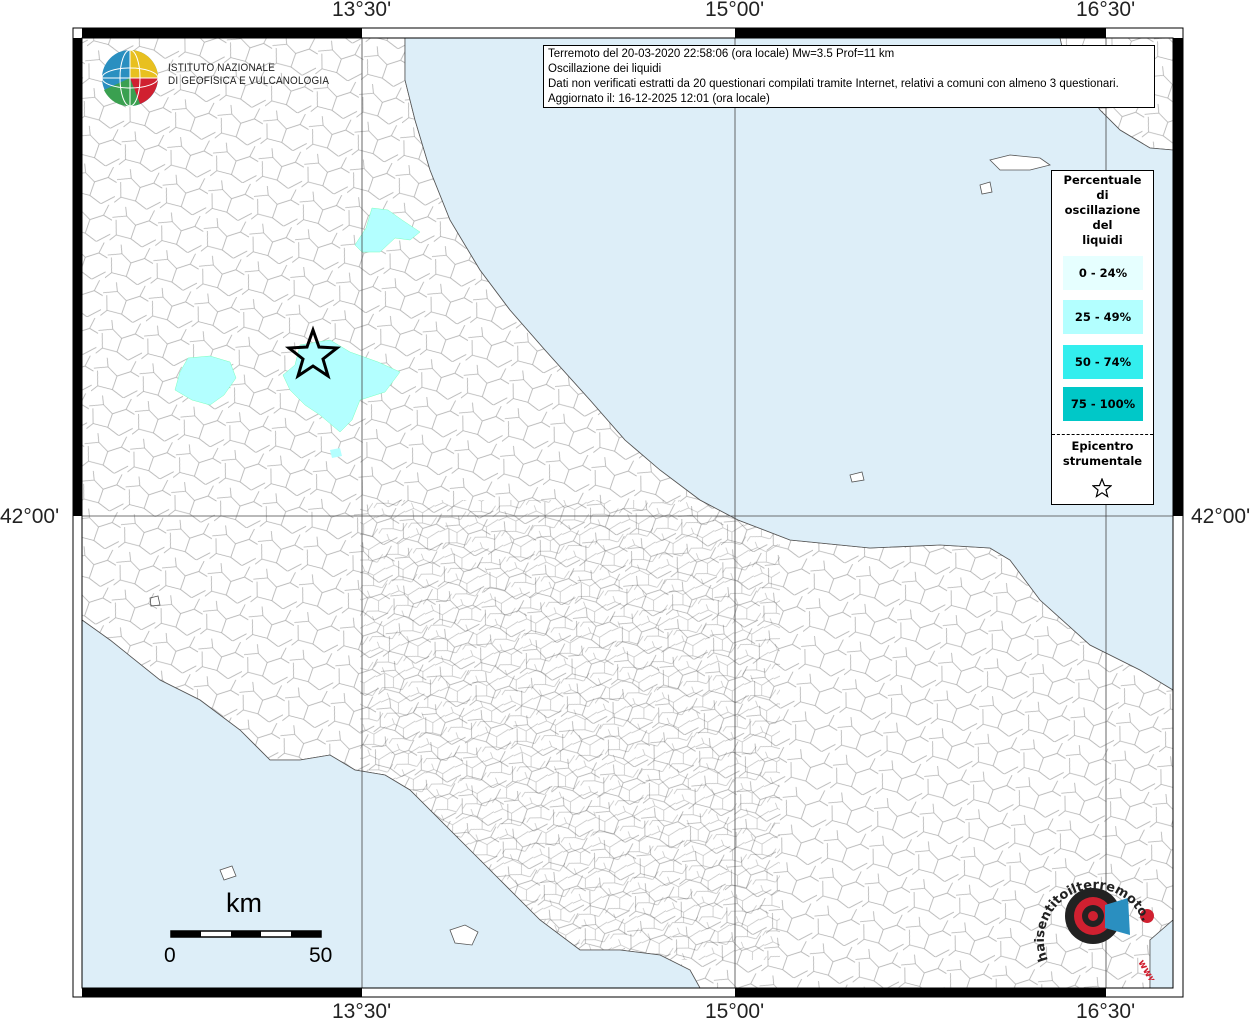  I want to click on lon-tick-bottom-1: 13°30', so click(362, 1011).